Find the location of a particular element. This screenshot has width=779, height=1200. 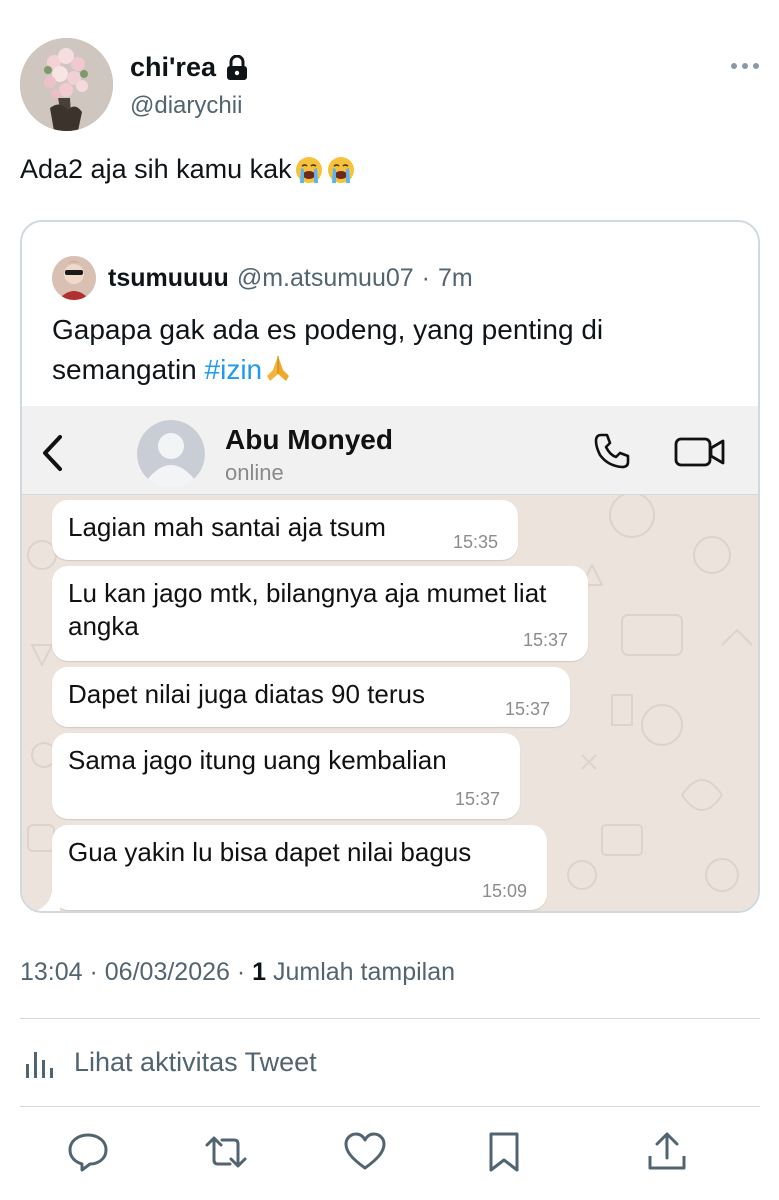

message-text: Dapet nilai juga diatas 90 terus is located at coordinates (247, 694).